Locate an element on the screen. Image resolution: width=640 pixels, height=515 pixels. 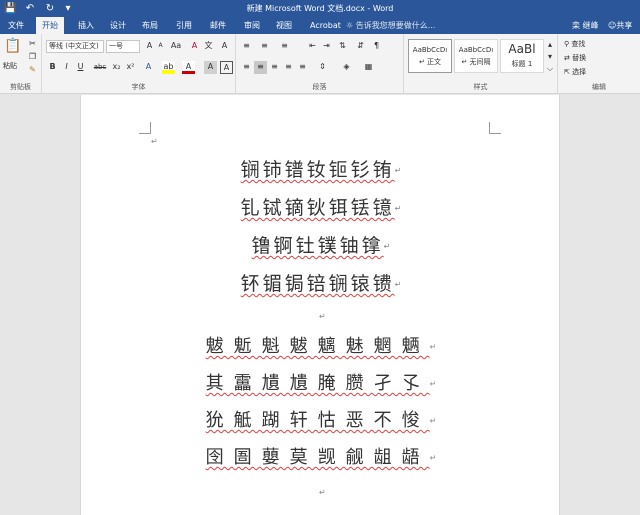
line-spacing-icon: ⇕ is located at coordinates (322, 67).